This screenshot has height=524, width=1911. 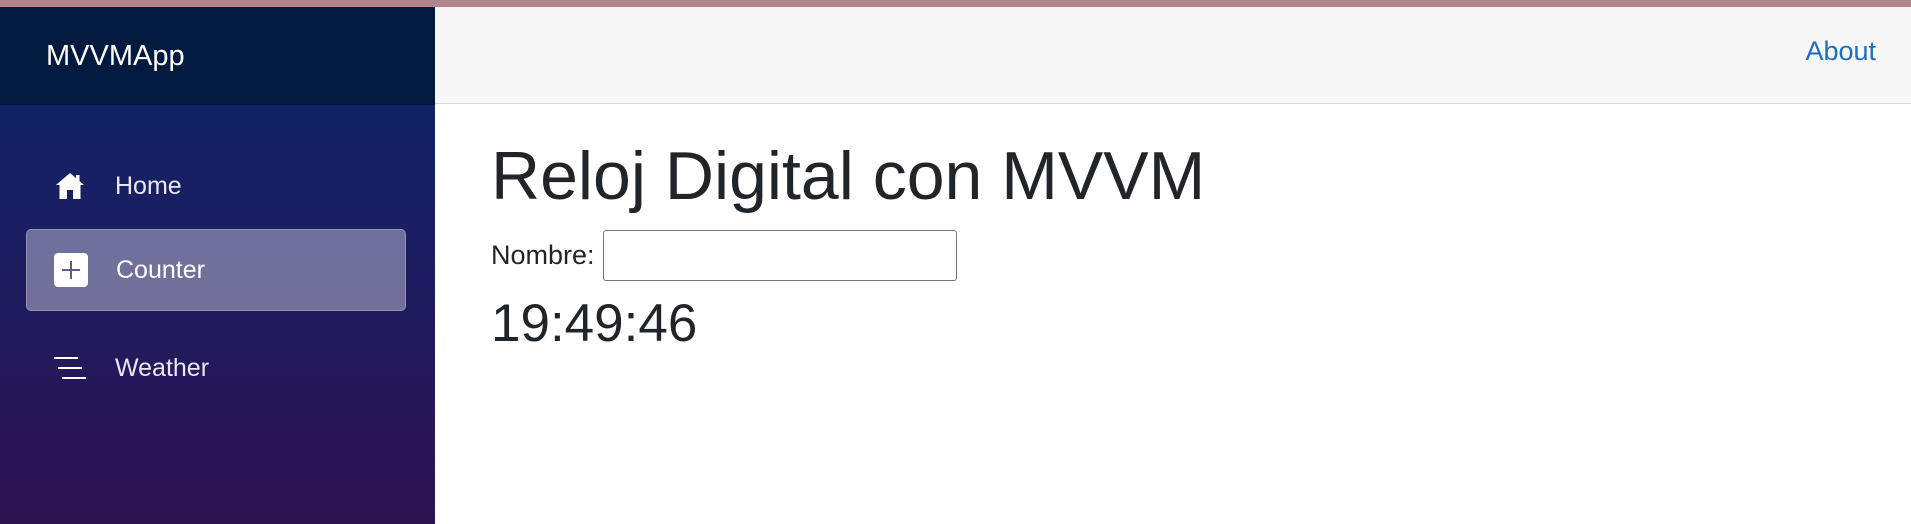 What do you see at coordinates (162, 367) in the screenshot?
I see `sidebar-item-label: Weather` at bounding box center [162, 367].